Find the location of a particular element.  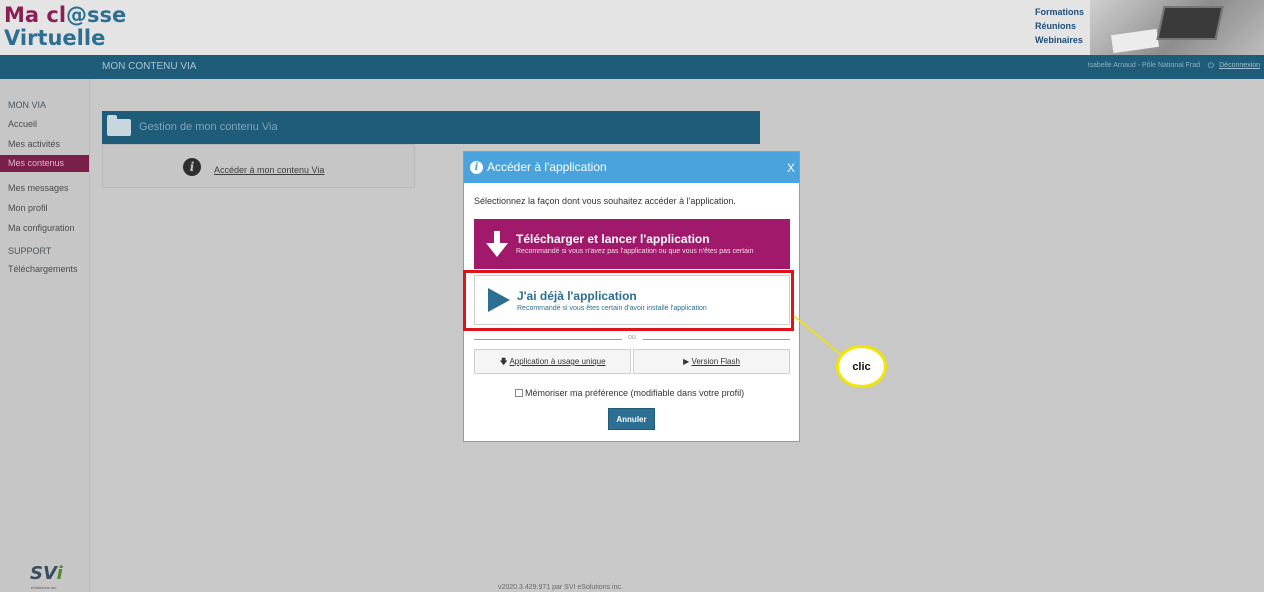

sidebar-item-ma-configuration: Ma configuration is located at coordinates (44, 228).